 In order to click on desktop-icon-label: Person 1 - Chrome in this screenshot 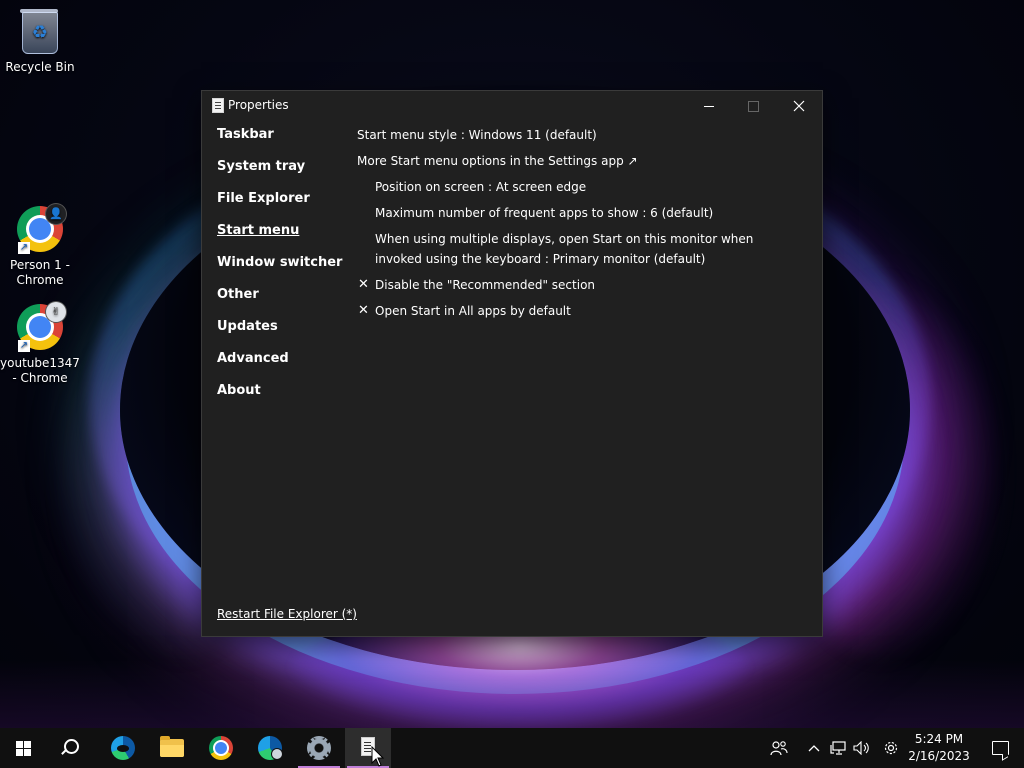, I will do `click(40, 272)`.